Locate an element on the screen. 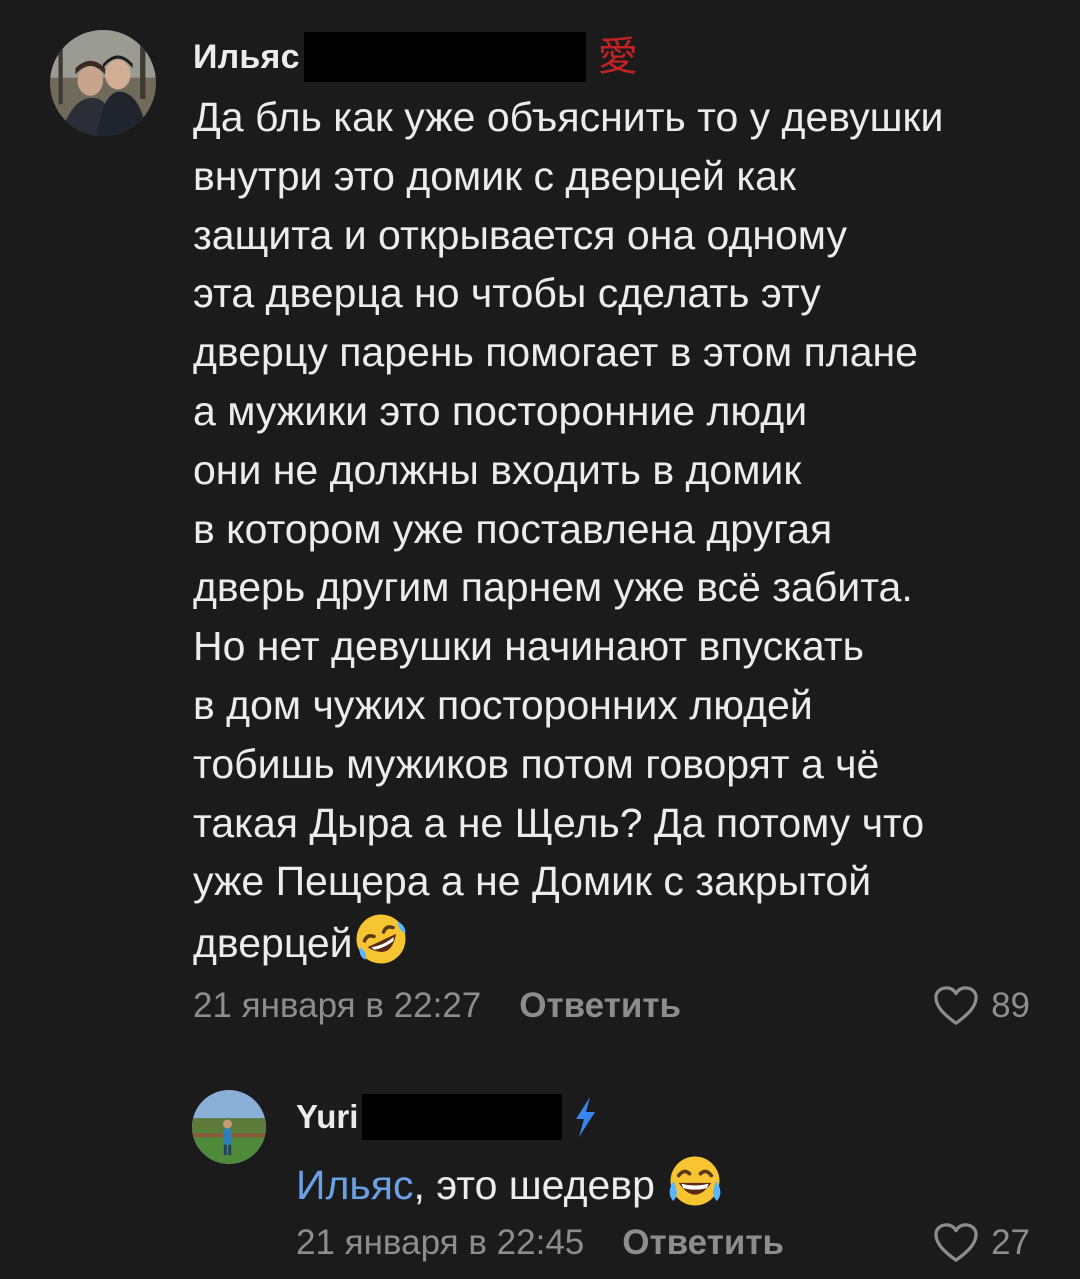 This screenshot has width=1080, height=1279. author-name: Yuri is located at coordinates (327, 1117).